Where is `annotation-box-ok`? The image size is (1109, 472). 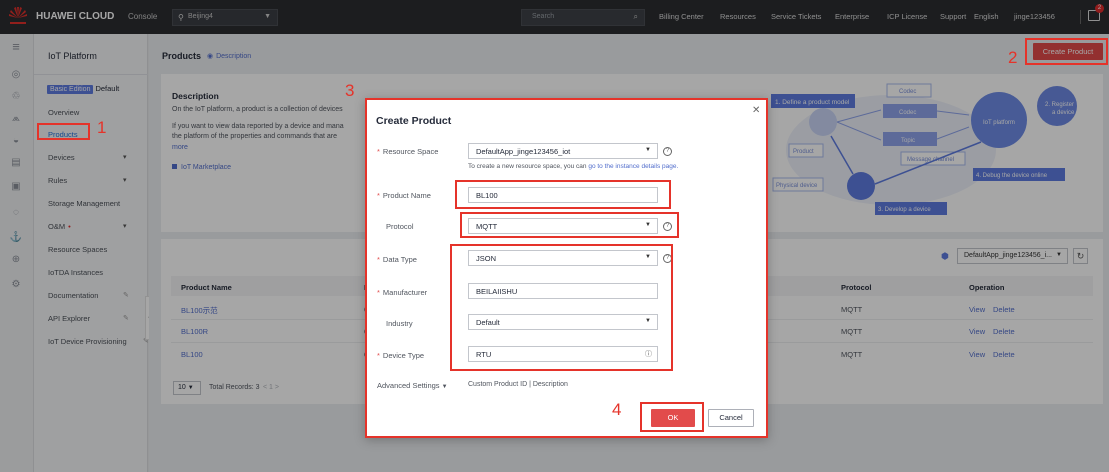
annotation-box-ok is located at coordinates (672, 417).